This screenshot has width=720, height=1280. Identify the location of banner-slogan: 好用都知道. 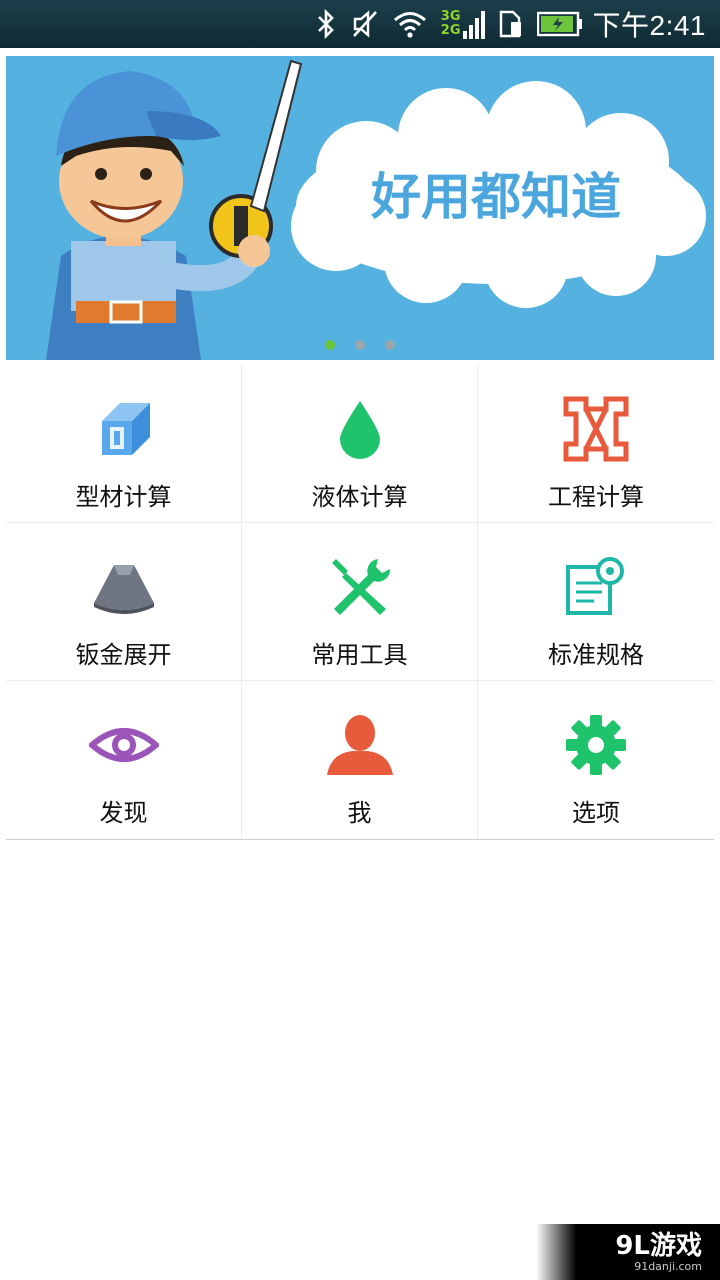
(495, 197).